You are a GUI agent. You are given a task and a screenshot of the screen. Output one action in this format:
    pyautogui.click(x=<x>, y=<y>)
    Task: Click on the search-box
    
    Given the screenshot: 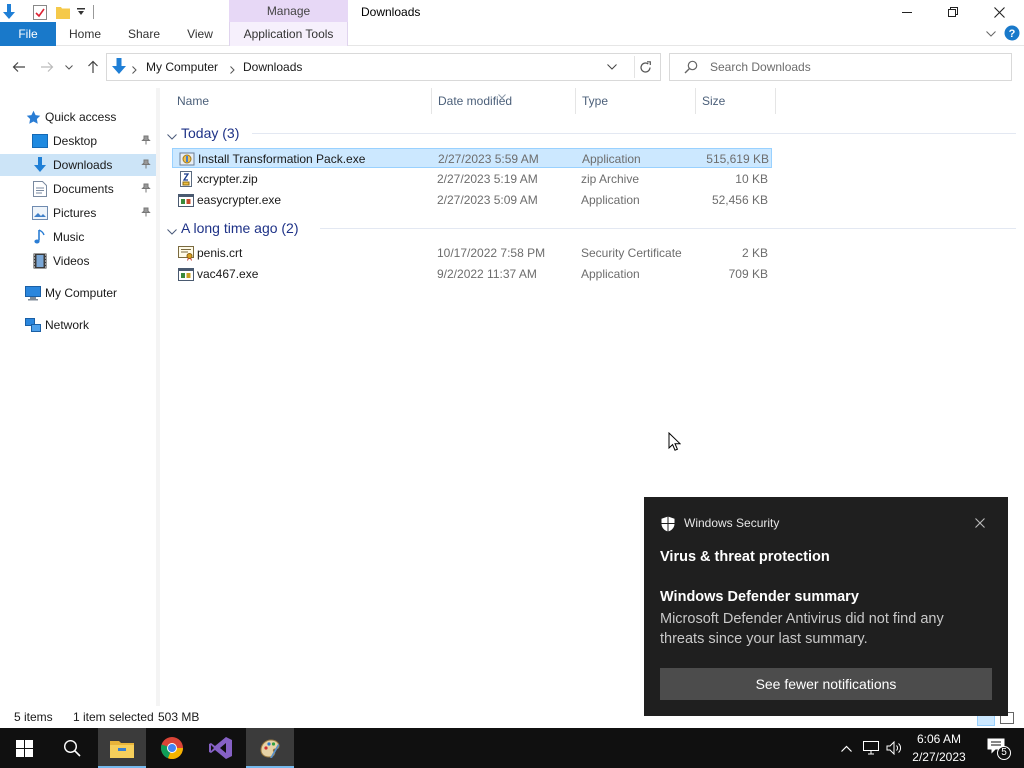 What is the action you would take?
    pyautogui.click(x=840, y=67)
    